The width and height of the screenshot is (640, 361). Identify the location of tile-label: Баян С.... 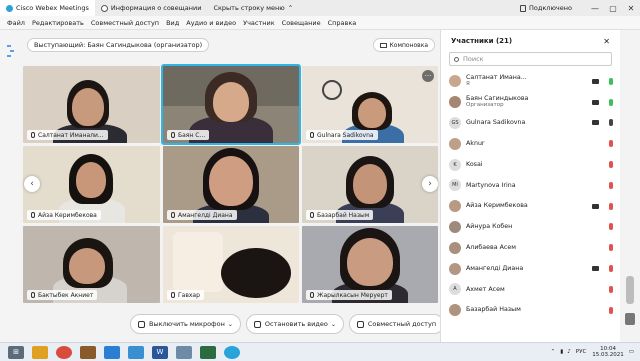
(188, 135).